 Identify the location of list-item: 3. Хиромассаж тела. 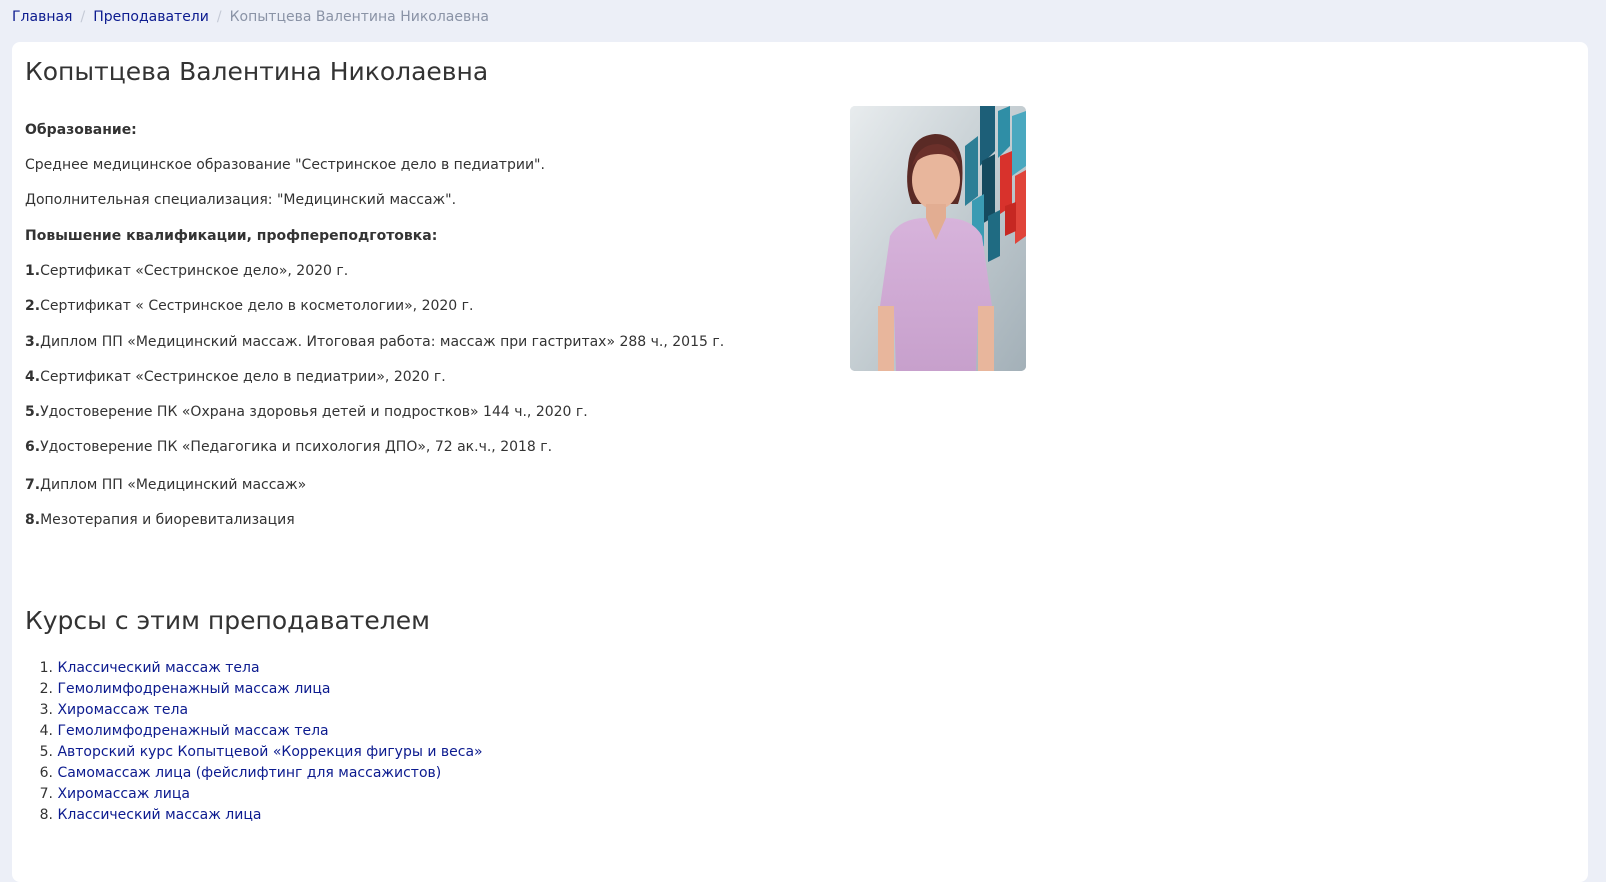
(254, 710).